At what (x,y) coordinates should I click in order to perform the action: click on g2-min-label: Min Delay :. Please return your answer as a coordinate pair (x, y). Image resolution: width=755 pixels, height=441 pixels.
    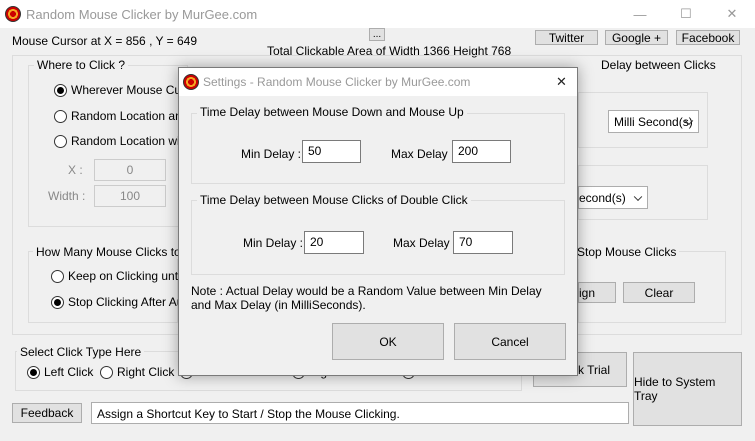
    Looking at the image, I should click on (273, 243).